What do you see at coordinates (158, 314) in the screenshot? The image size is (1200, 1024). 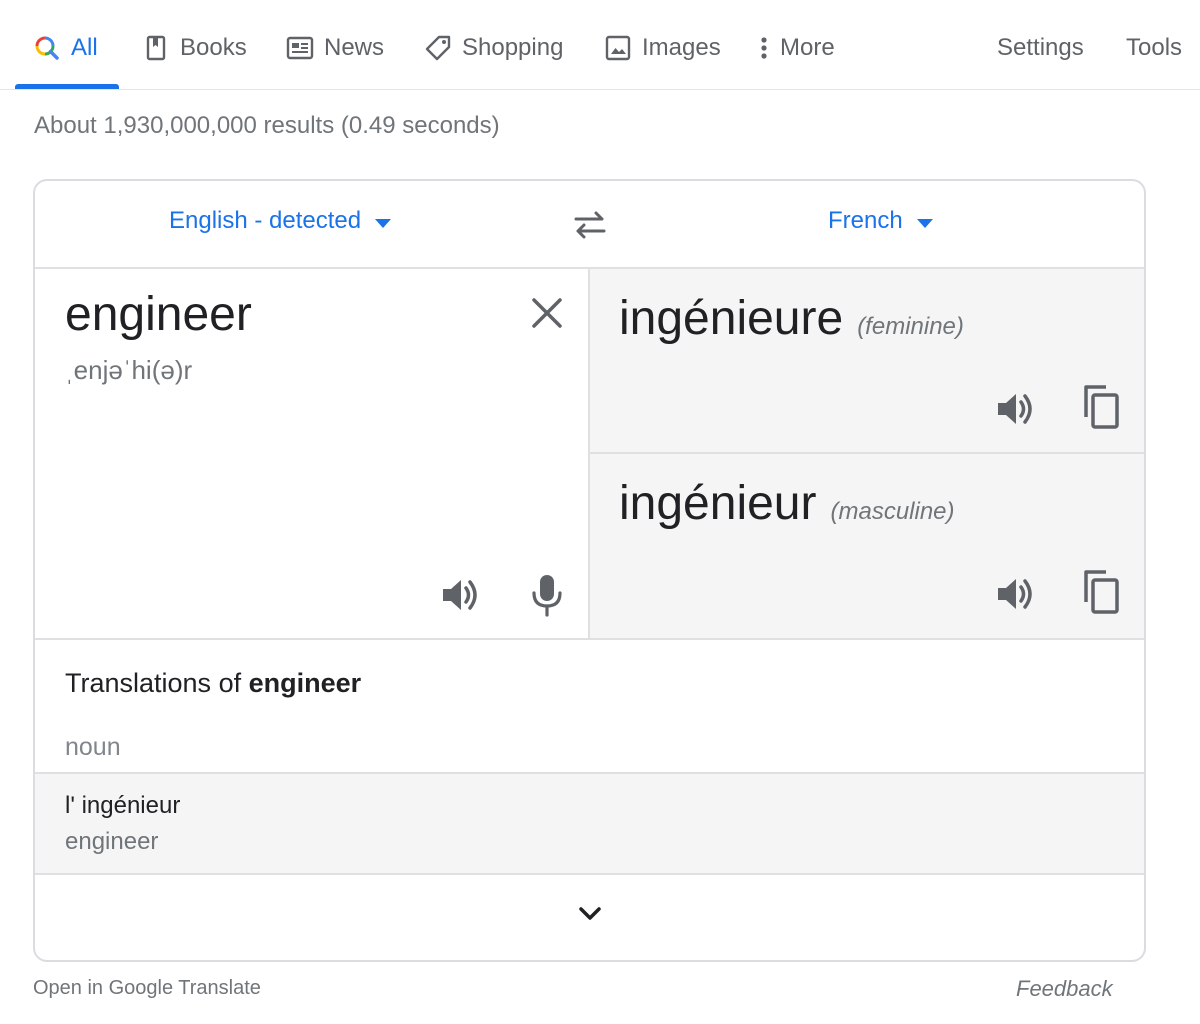 I see `source-text: engineer` at bounding box center [158, 314].